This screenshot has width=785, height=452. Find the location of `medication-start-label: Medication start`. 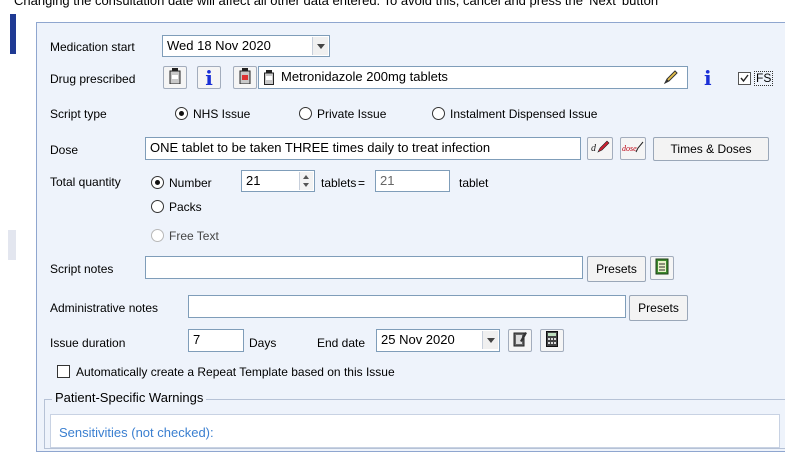

medication-start-label: Medication start is located at coordinates (92, 47).